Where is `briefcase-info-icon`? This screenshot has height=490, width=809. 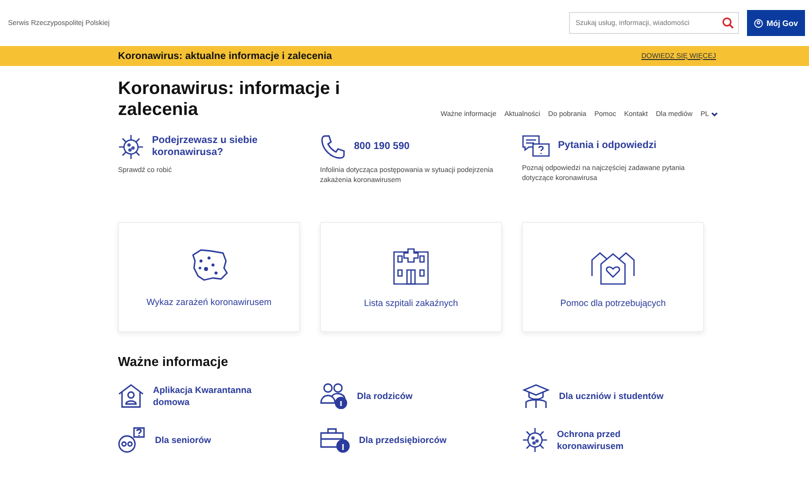
briefcase-info-icon is located at coordinates (335, 440).